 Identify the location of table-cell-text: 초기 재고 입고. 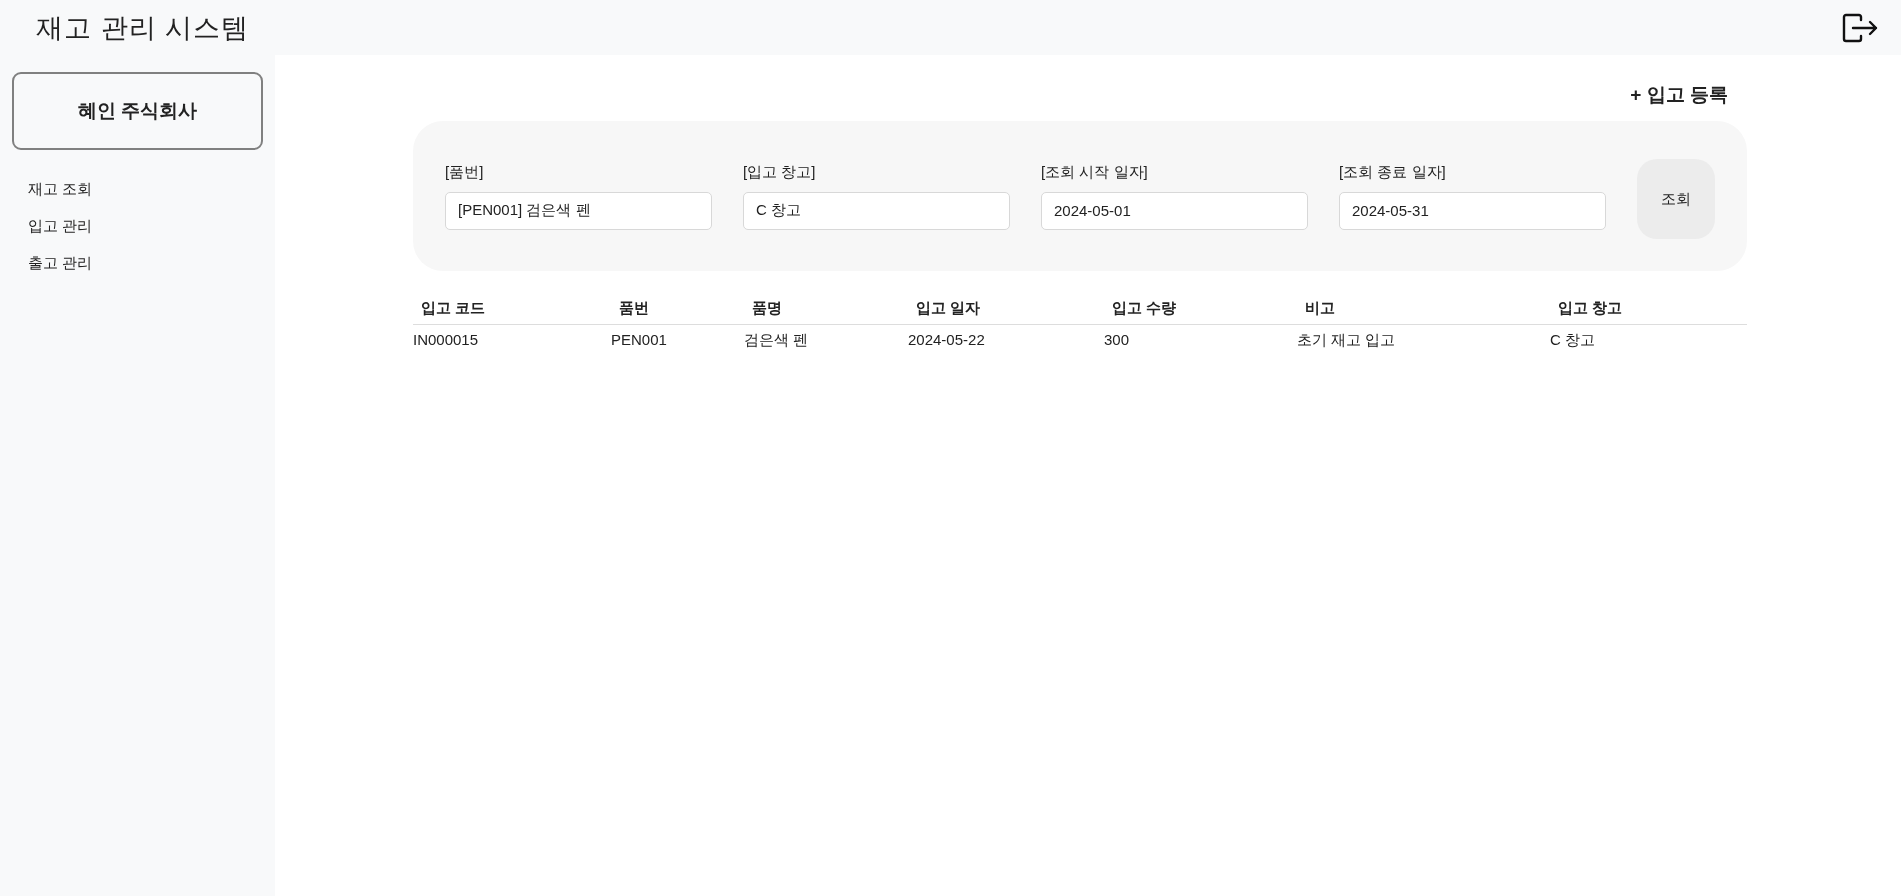
(1347, 340).